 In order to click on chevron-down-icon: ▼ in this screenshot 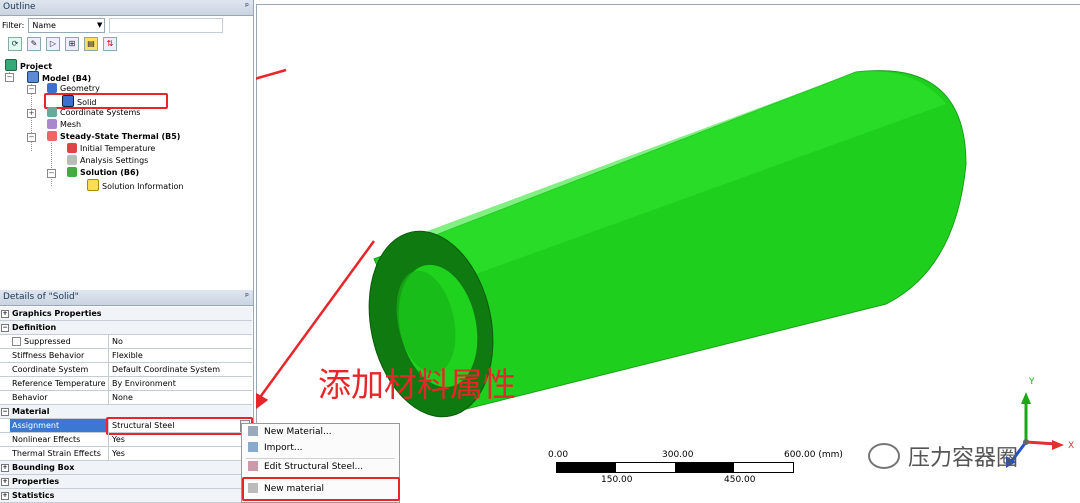, I will do `click(99, 25)`.